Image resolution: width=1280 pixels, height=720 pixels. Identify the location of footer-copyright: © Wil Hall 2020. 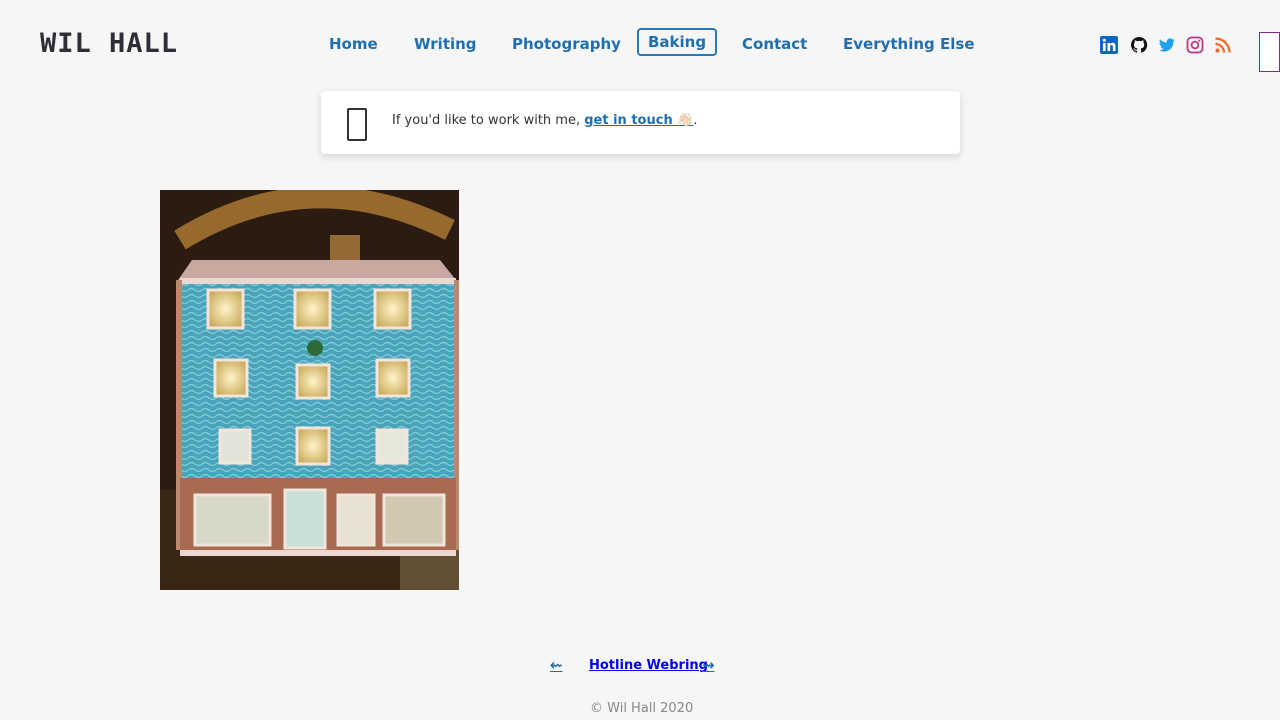
(642, 708).